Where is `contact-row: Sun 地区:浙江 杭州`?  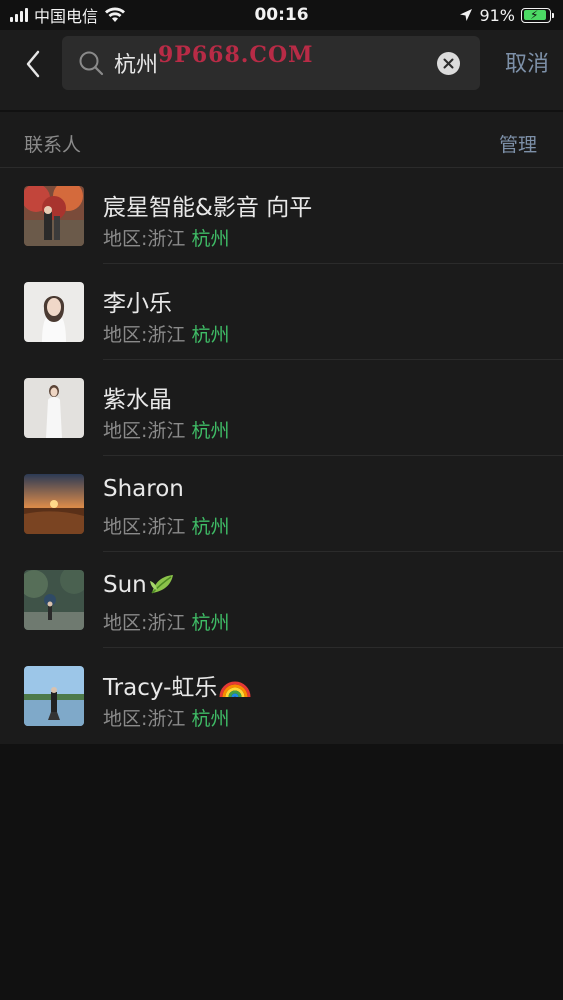
contact-row: Sun 地区:浙江 杭州 is located at coordinates (281, 600).